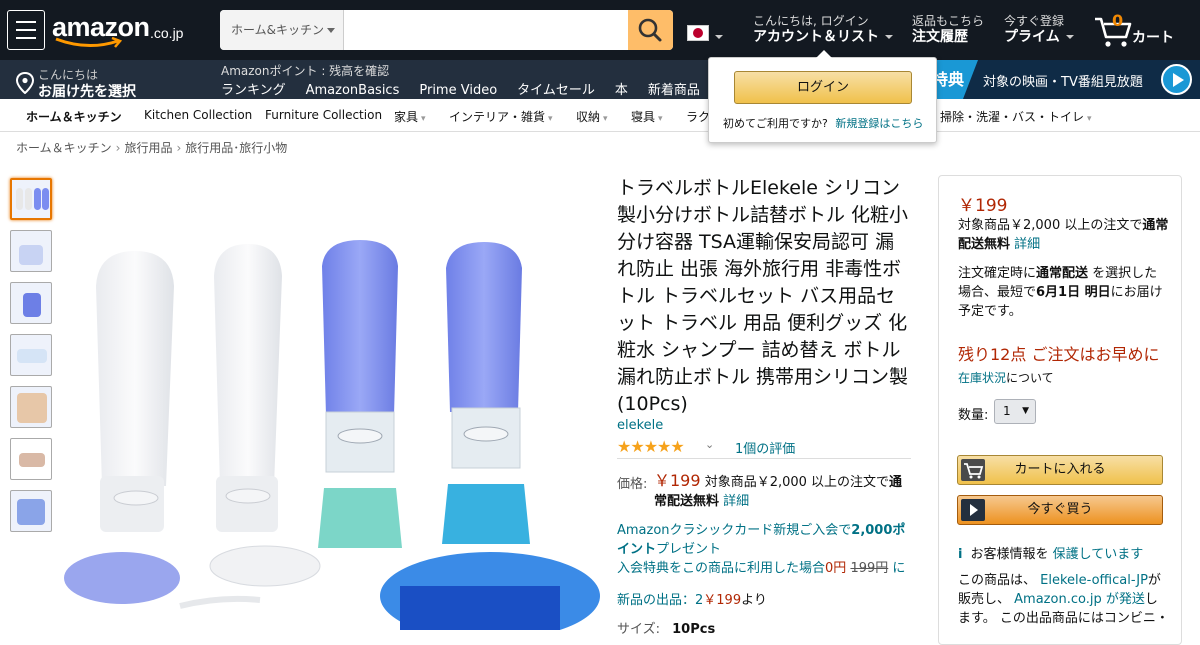  Describe the element at coordinates (64, 148) in the screenshot. I see `breadcrumb-item: ホーム＆キッチン` at that location.